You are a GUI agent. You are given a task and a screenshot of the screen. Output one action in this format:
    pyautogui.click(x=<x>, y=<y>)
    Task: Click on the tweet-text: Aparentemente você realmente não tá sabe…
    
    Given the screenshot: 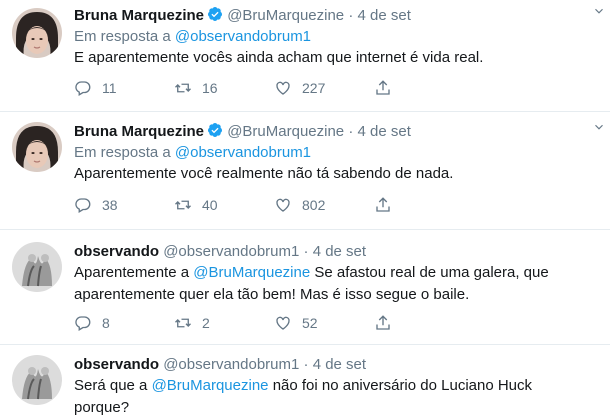 What is the action you would take?
    pyautogui.click(x=264, y=173)
    